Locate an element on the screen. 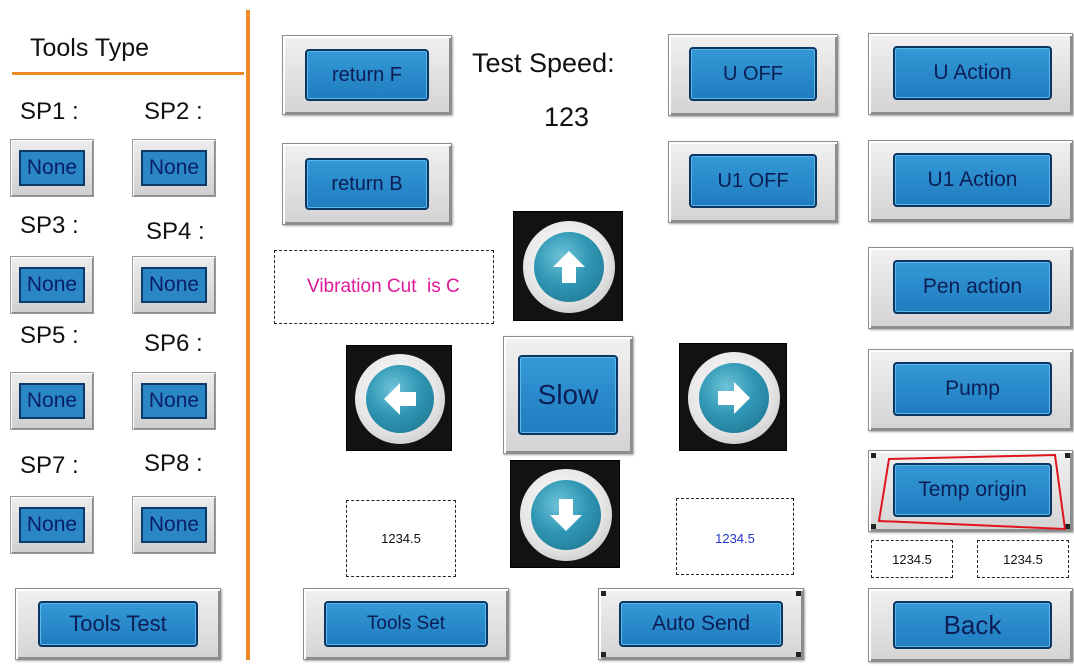 The image size is (1074, 666). panel-divider is located at coordinates (248, 335).